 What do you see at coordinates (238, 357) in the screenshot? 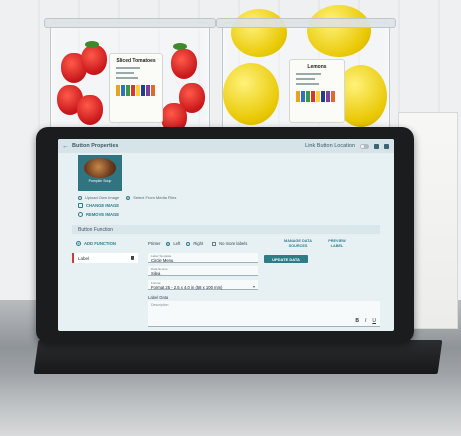
I see `tablet-stand` at bounding box center [238, 357].